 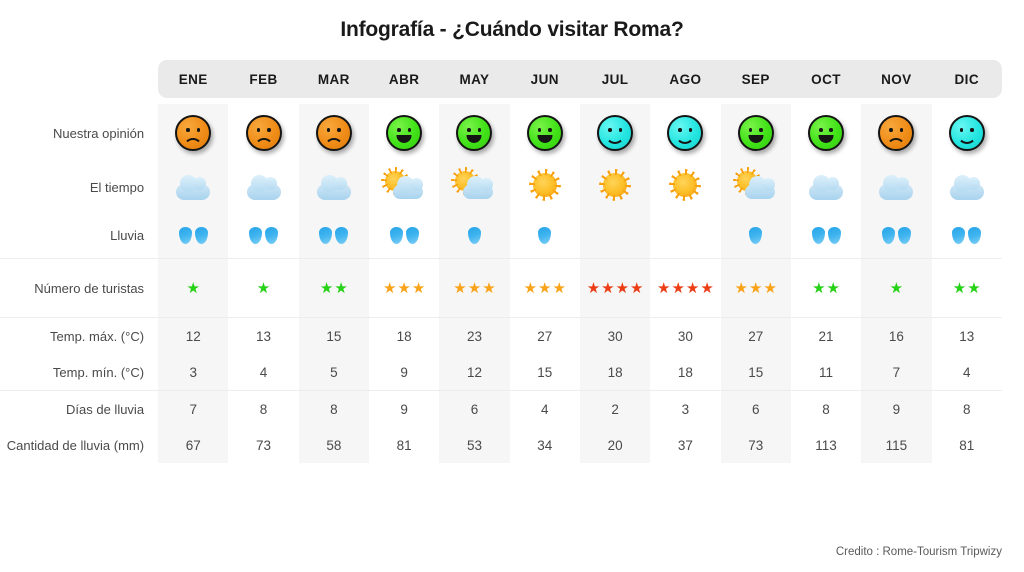 I want to click on cell-tmax-sep: 27, so click(x=755, y=335).